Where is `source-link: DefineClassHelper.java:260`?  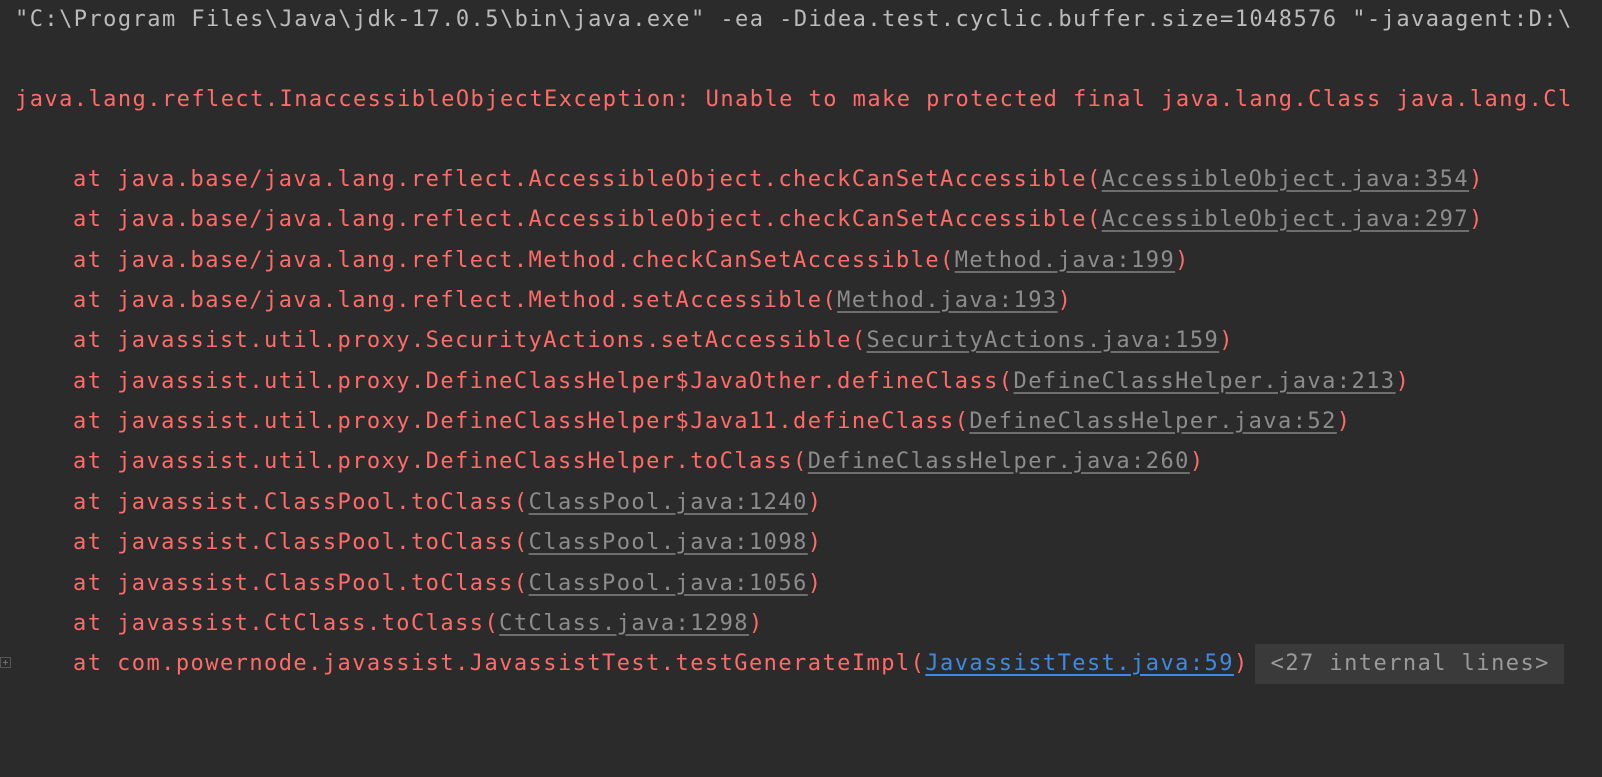
source-link: DefineClassHelper.java:260 is located at coordinates (999, 461).